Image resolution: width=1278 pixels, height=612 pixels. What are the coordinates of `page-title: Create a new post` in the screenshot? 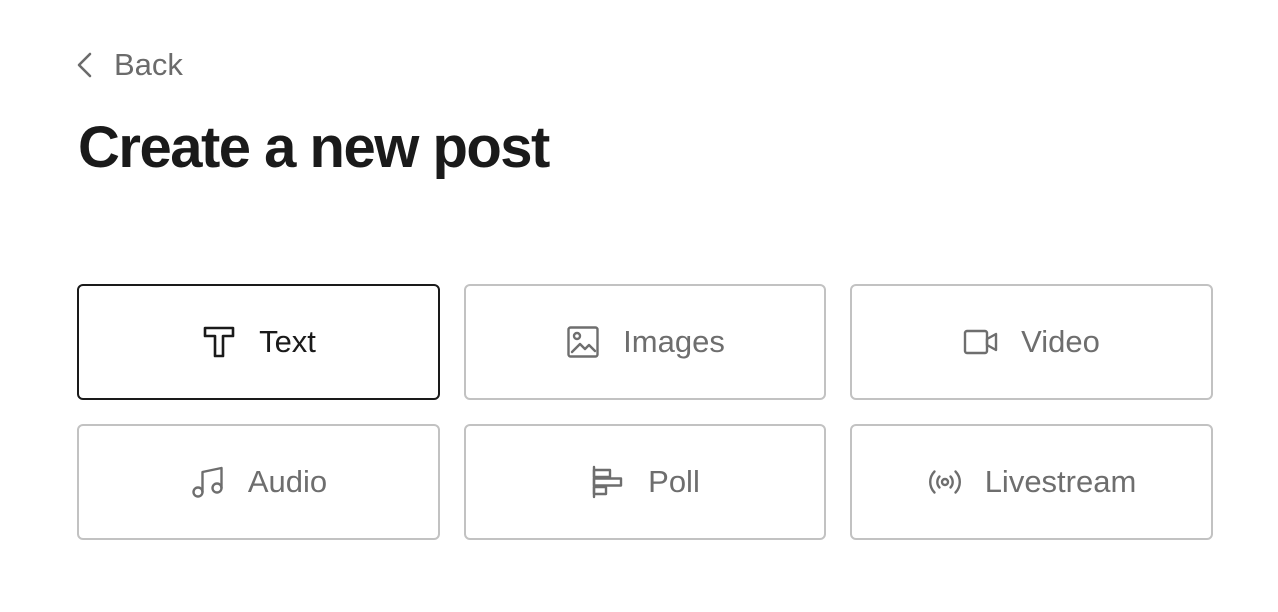 It's located at (314, 147).